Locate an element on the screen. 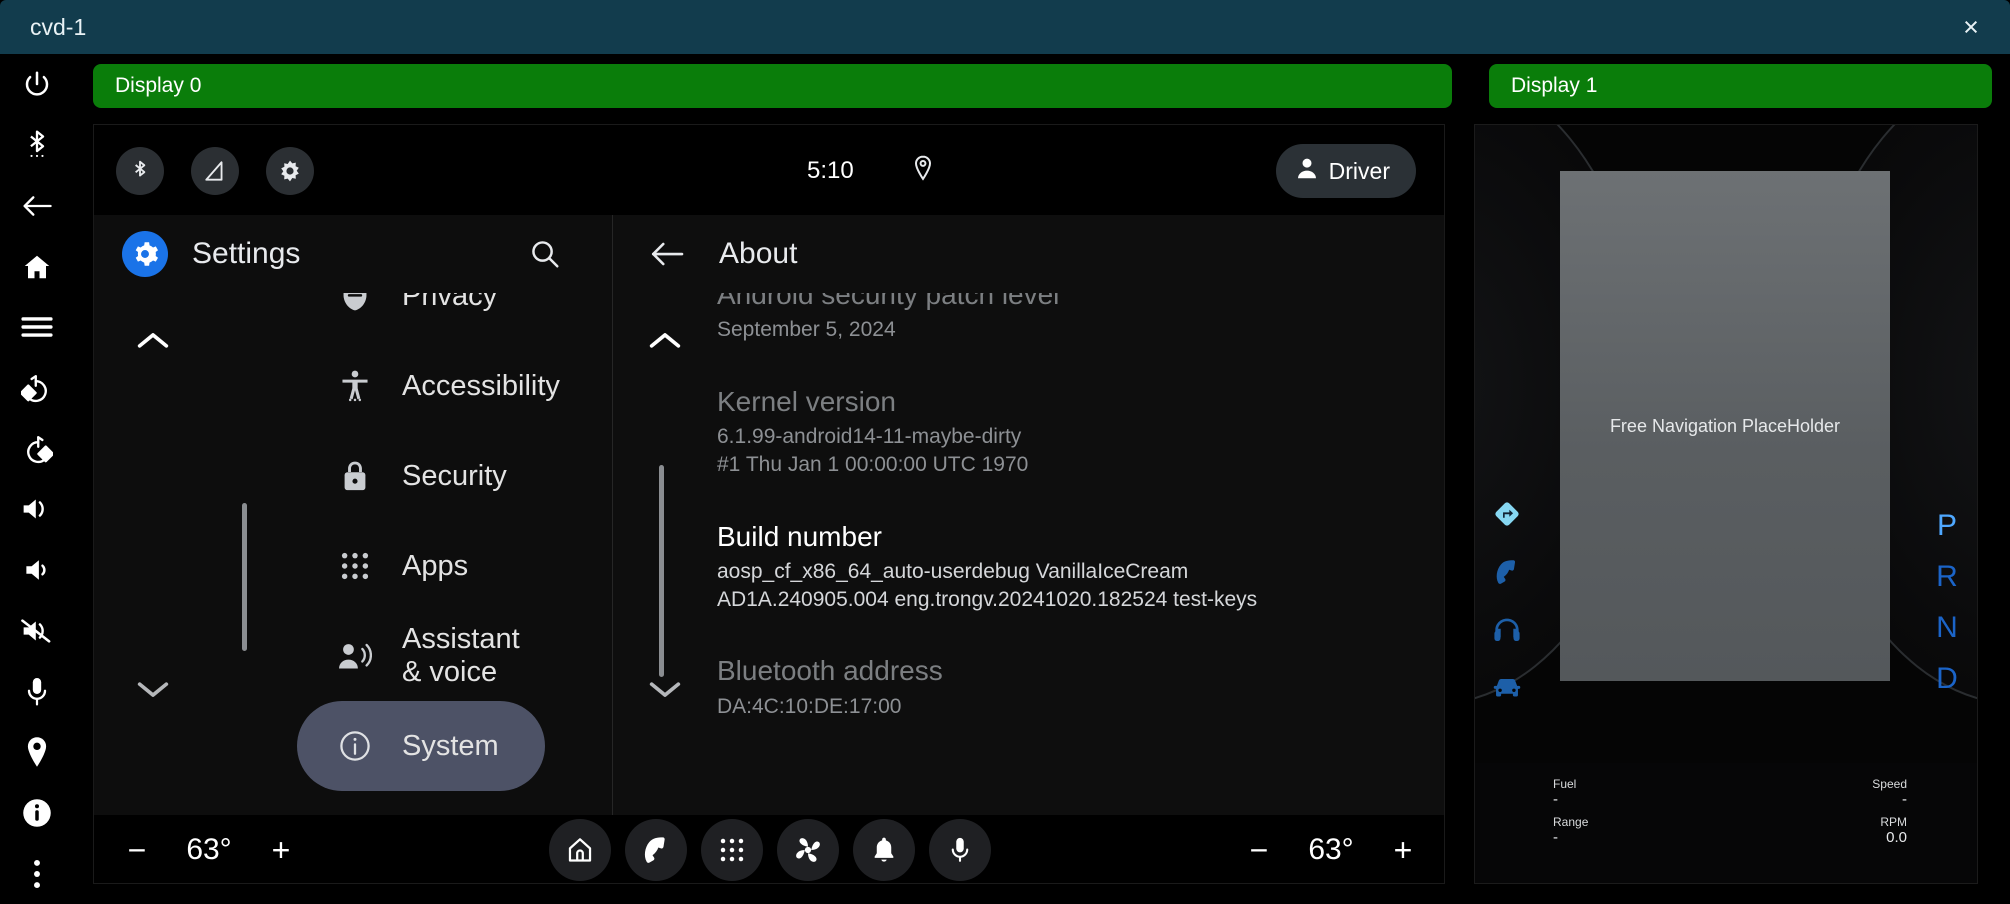 This screenshot has width=2010, height=904. passenger-temp-value: 63° is located at coordinates (1331, 849).